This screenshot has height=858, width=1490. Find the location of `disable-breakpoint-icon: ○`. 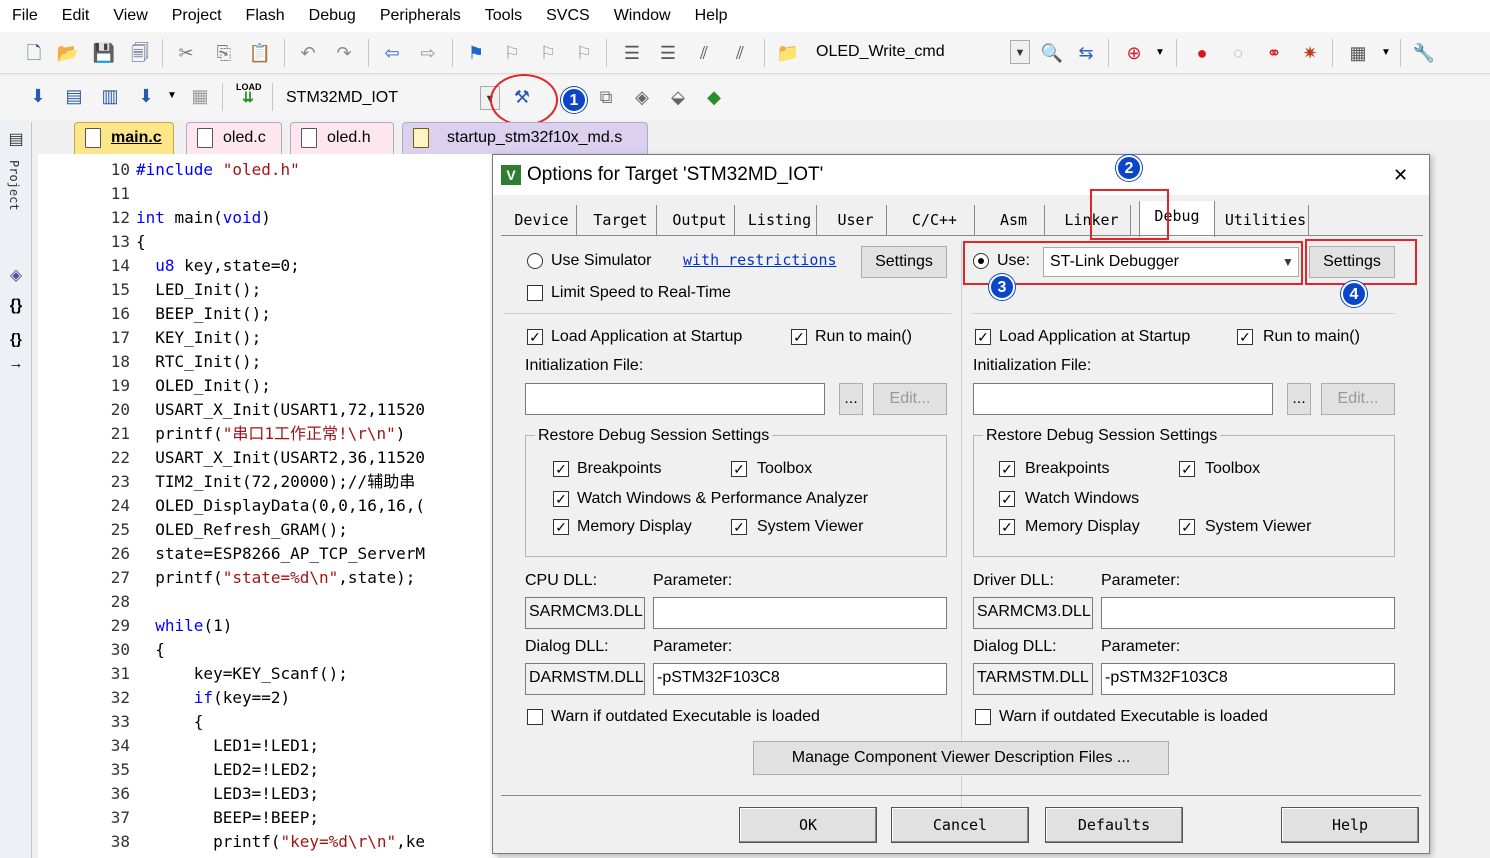

disable-breakpoint-icon: ○ is located at coordinates (1238, 53).